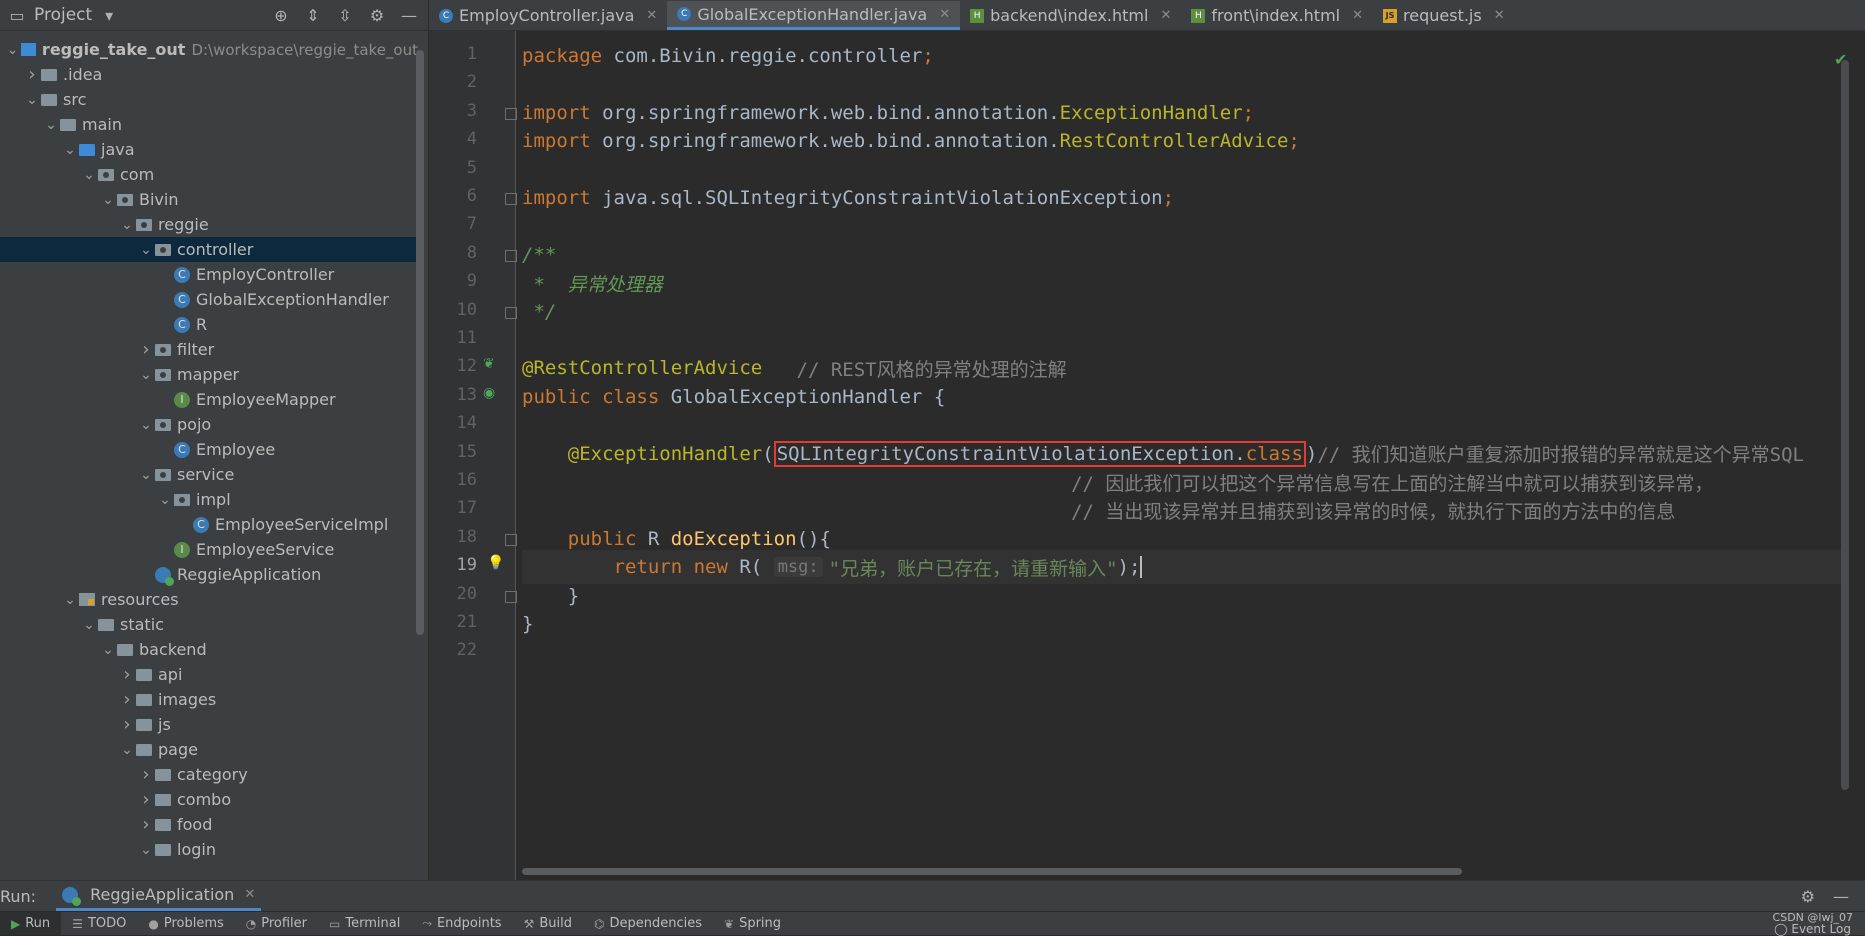 The image size is (1865, 936). I want to click on tool-window-run: ▶ Run, so click(31, 923).